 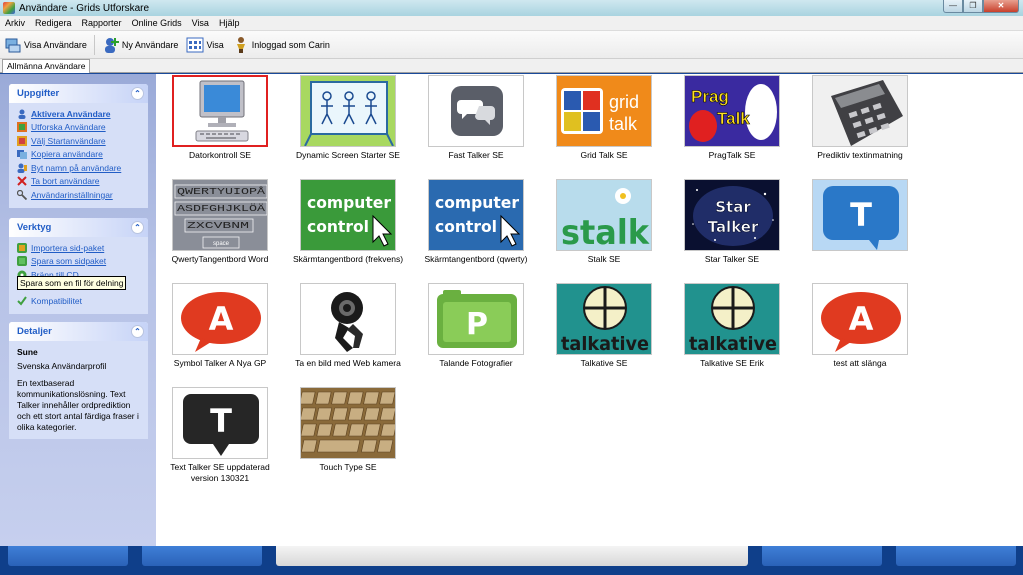 I want to click on user-figure-icon, so click(x=241, y=45).